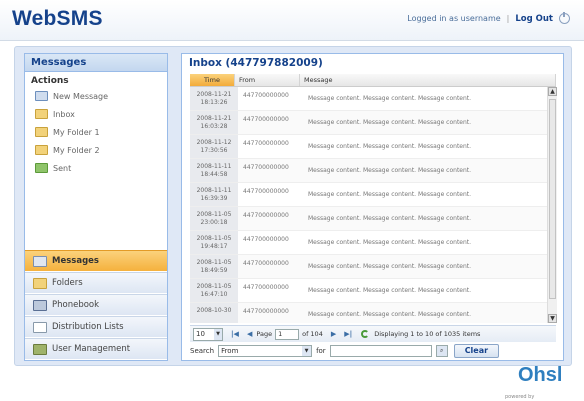 The height and width of the screenshot is (401, 584). What do you see at coordinates (81, 96) in the screenshot?
I see `action-label: New Message` at bounding box center [81, 96].